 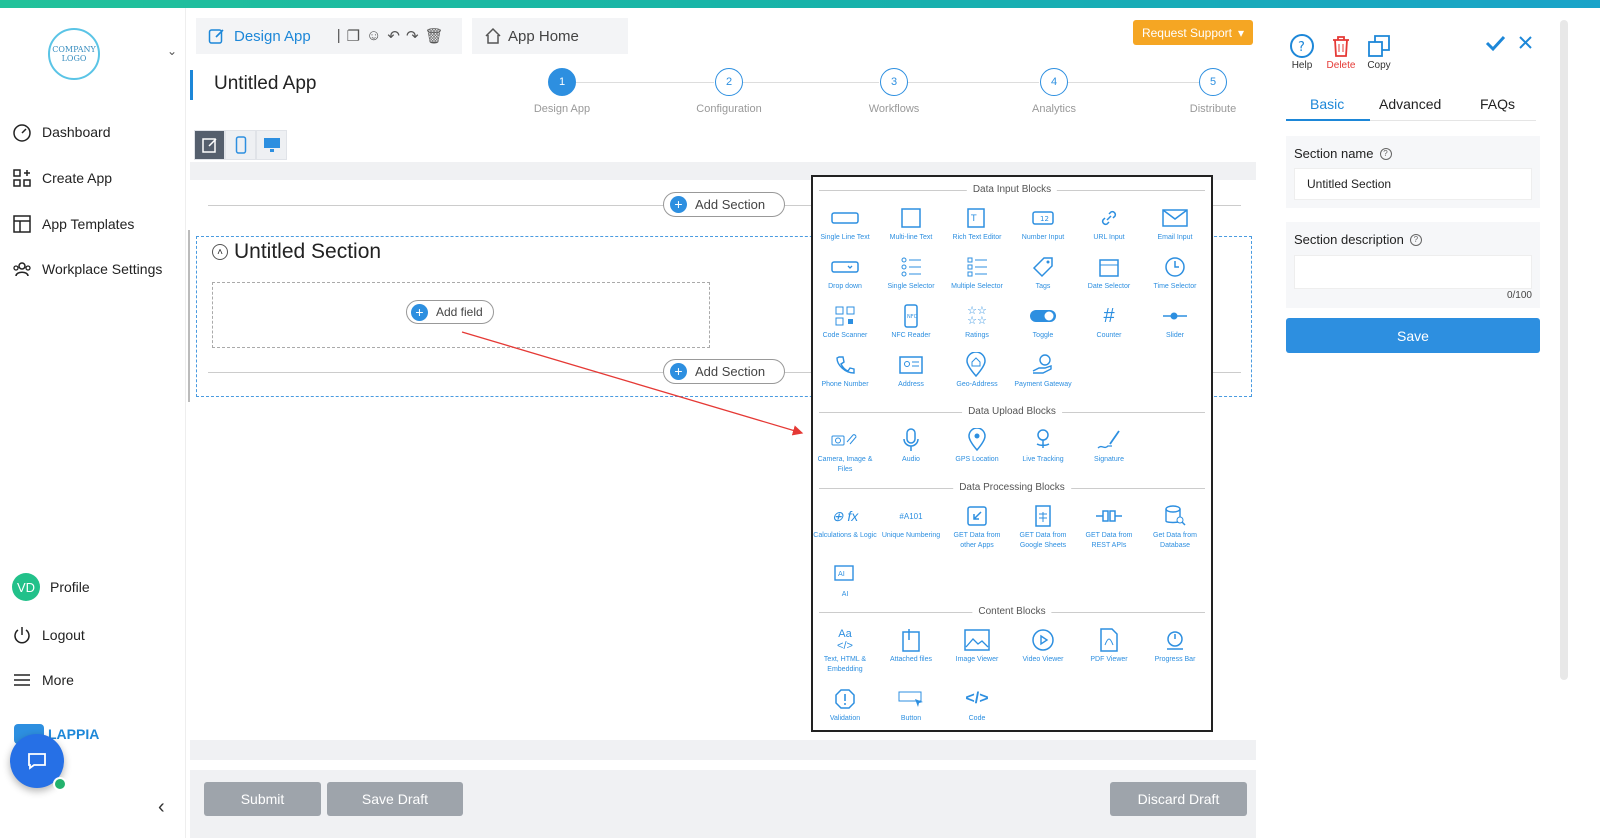 I want to click on block-address: Address, so click(x=911, y=371).